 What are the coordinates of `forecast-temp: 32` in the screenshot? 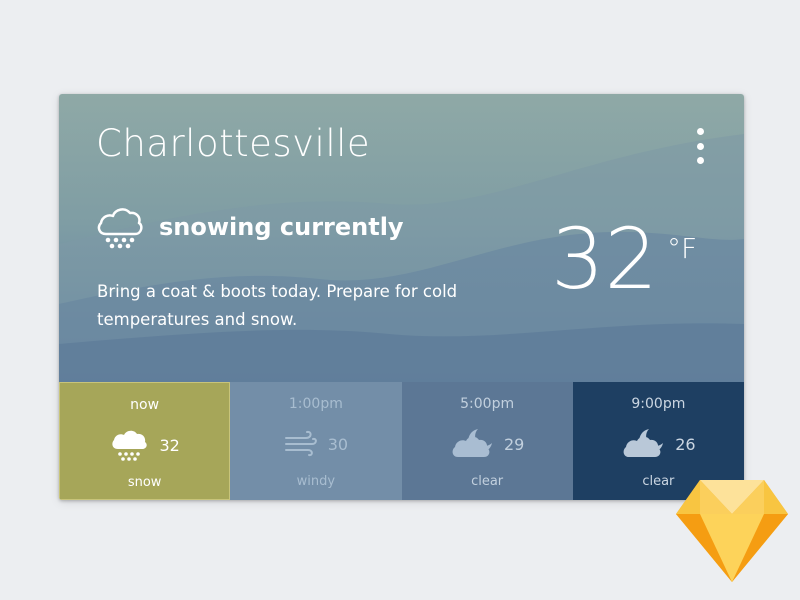 It's located at (169, 445).